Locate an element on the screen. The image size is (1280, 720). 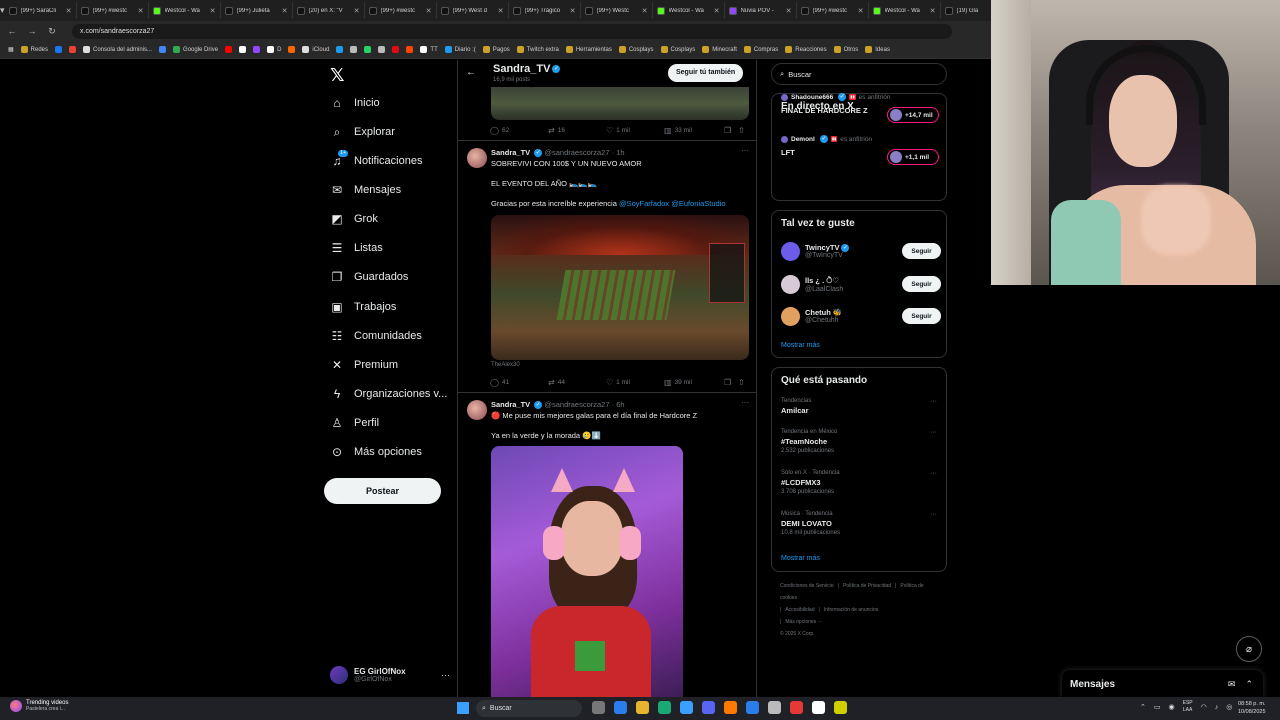
views-button: ▥ 39 mil is located at coordinates (694, 382).